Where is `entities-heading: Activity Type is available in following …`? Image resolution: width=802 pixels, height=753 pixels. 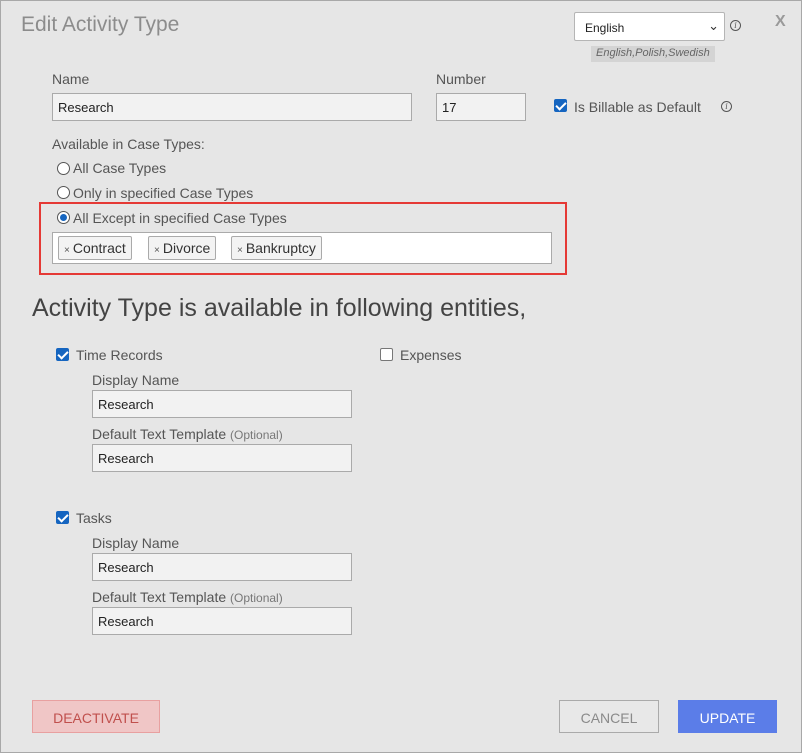 entities-heading: Activity Type is available in following … is located at coordinates (279, 308).